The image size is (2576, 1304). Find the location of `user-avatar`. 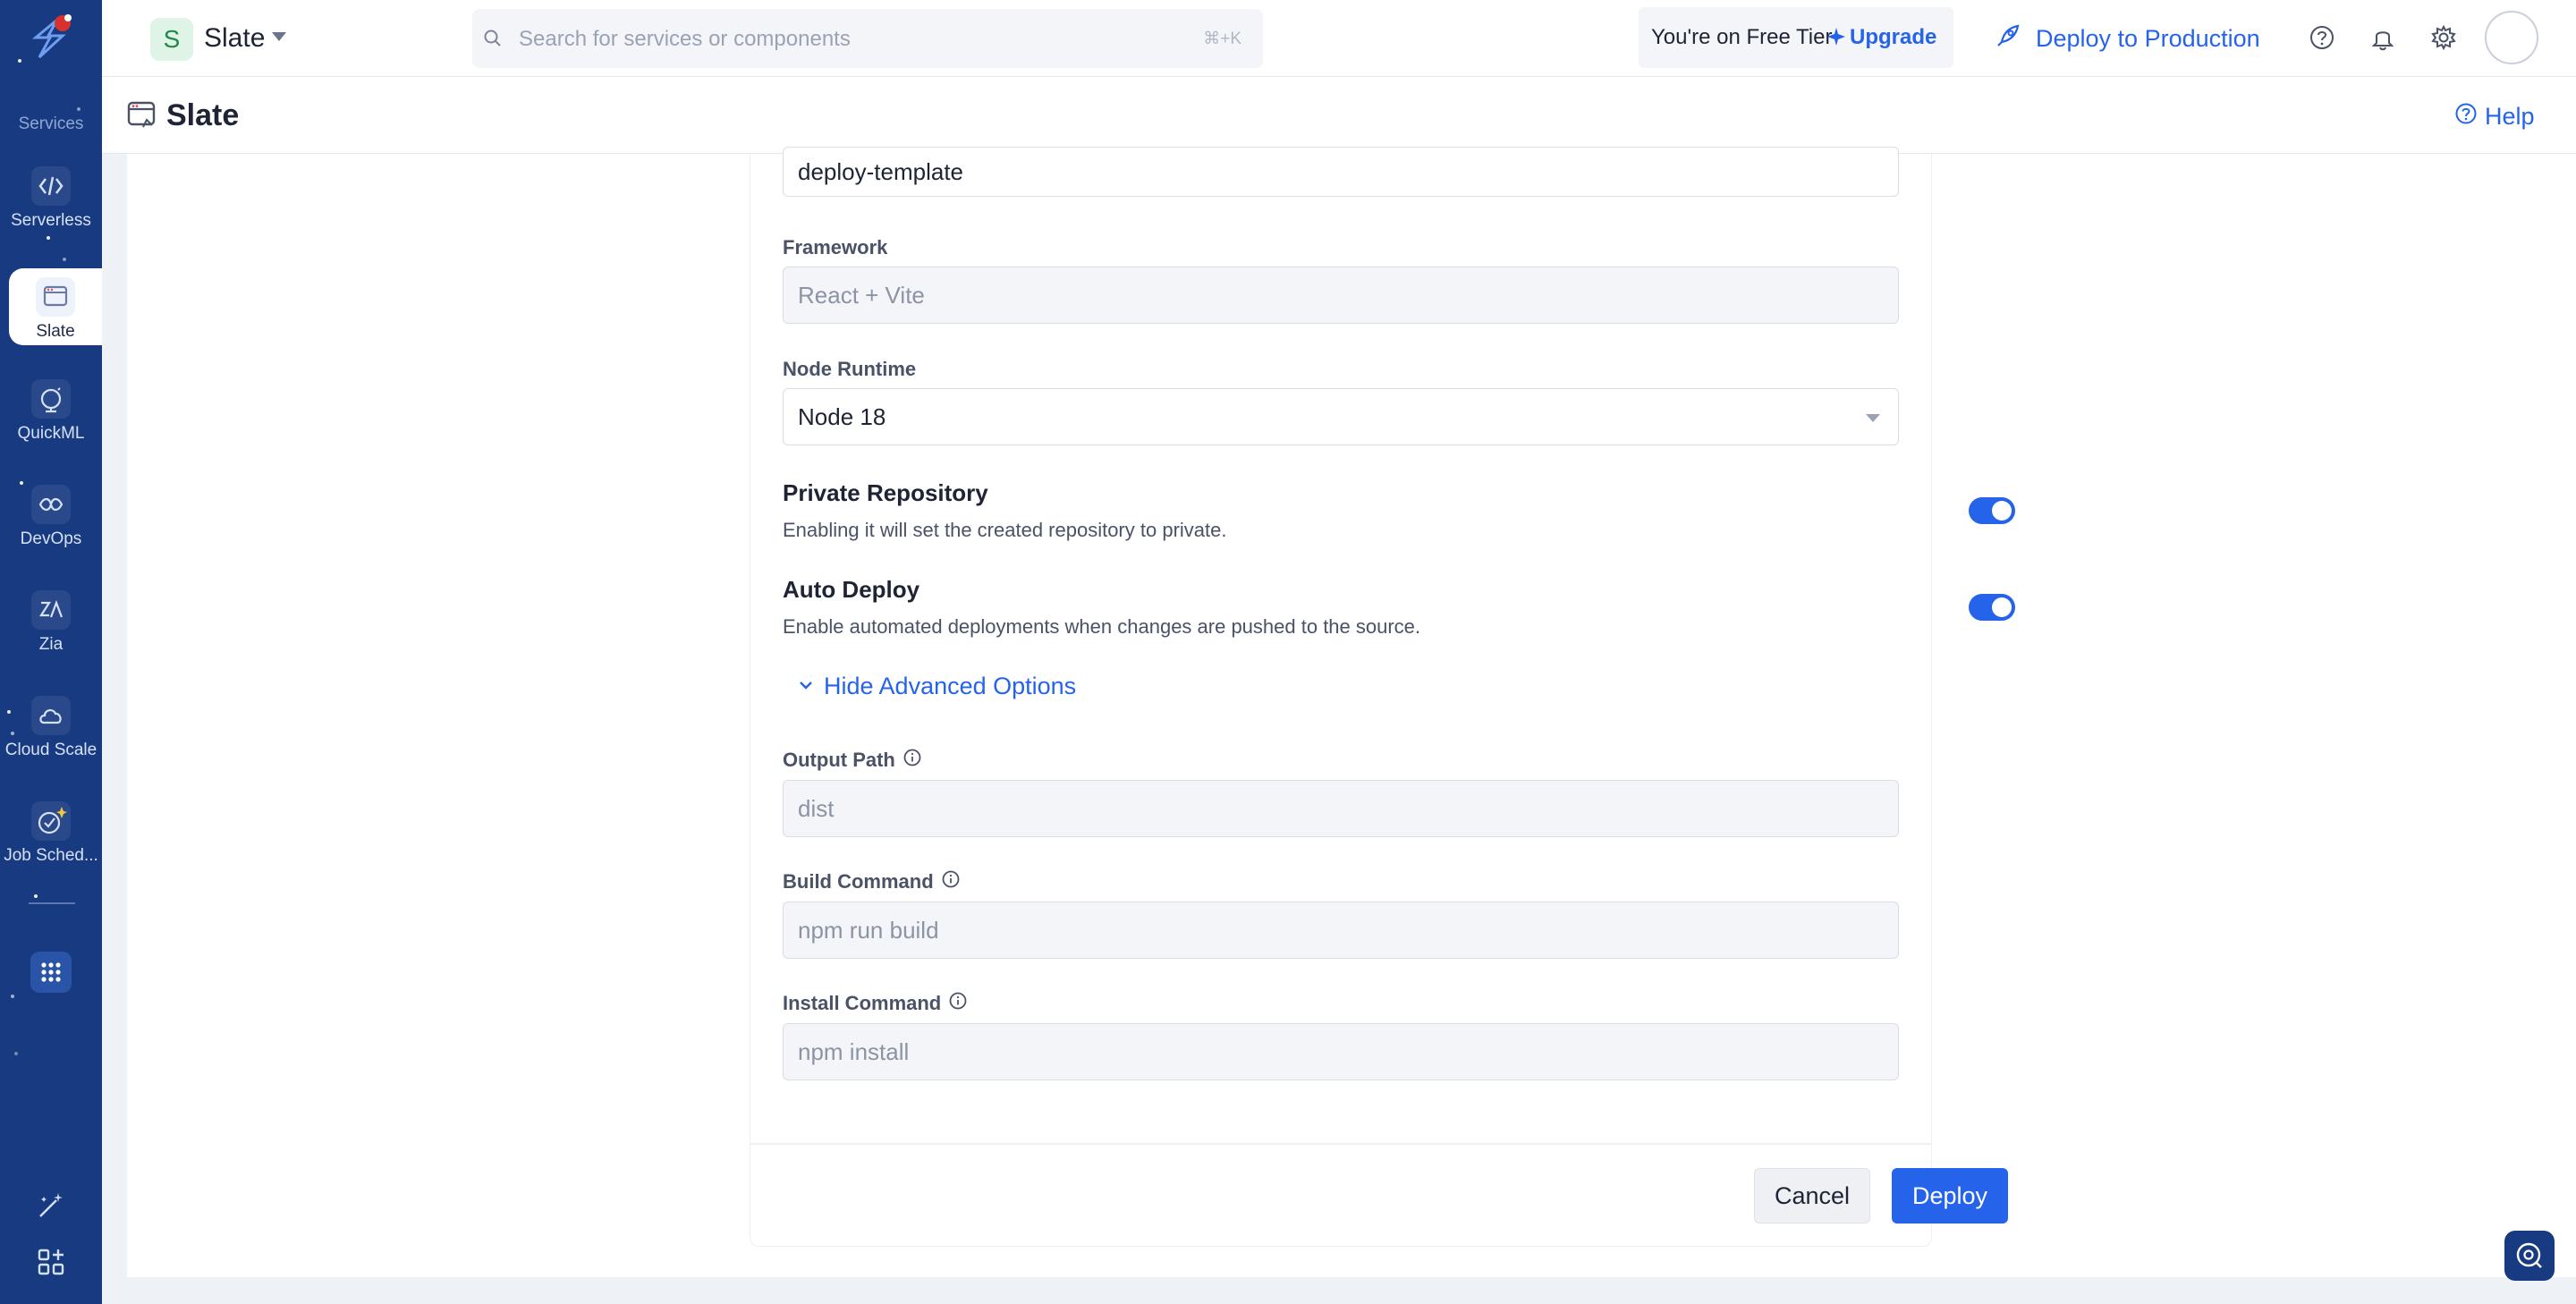

user-avatar is located at coordinates (2511, 37).